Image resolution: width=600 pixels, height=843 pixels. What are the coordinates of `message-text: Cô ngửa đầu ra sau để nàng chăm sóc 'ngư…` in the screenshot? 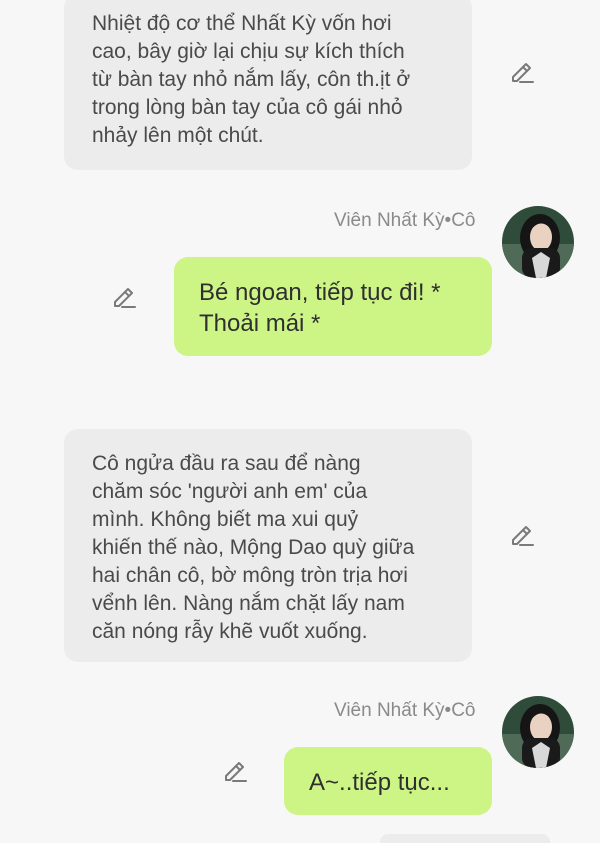 It's located at (253, 547).